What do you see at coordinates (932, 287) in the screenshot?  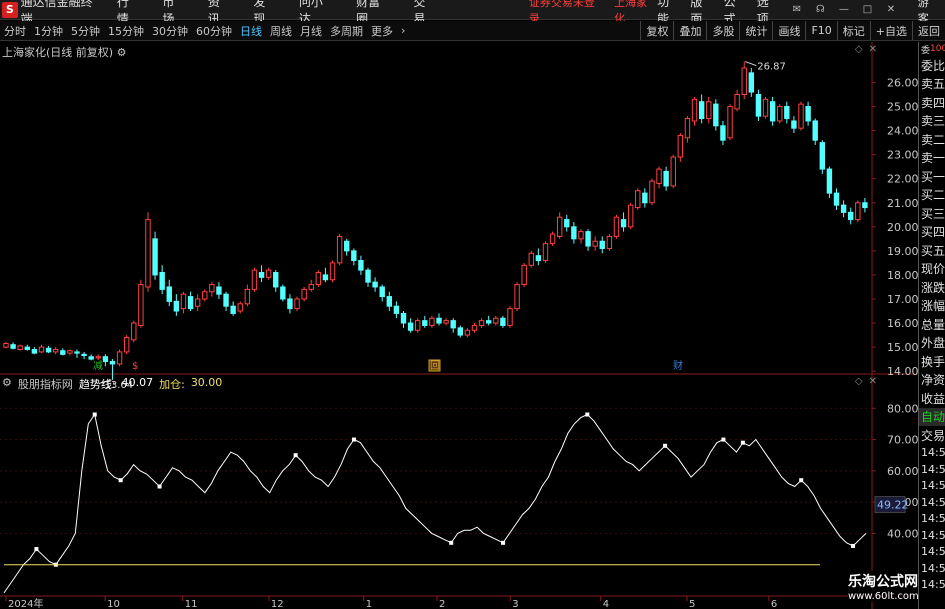 I see `side-label-item: 涨跌` at bounding box center [932, 287].